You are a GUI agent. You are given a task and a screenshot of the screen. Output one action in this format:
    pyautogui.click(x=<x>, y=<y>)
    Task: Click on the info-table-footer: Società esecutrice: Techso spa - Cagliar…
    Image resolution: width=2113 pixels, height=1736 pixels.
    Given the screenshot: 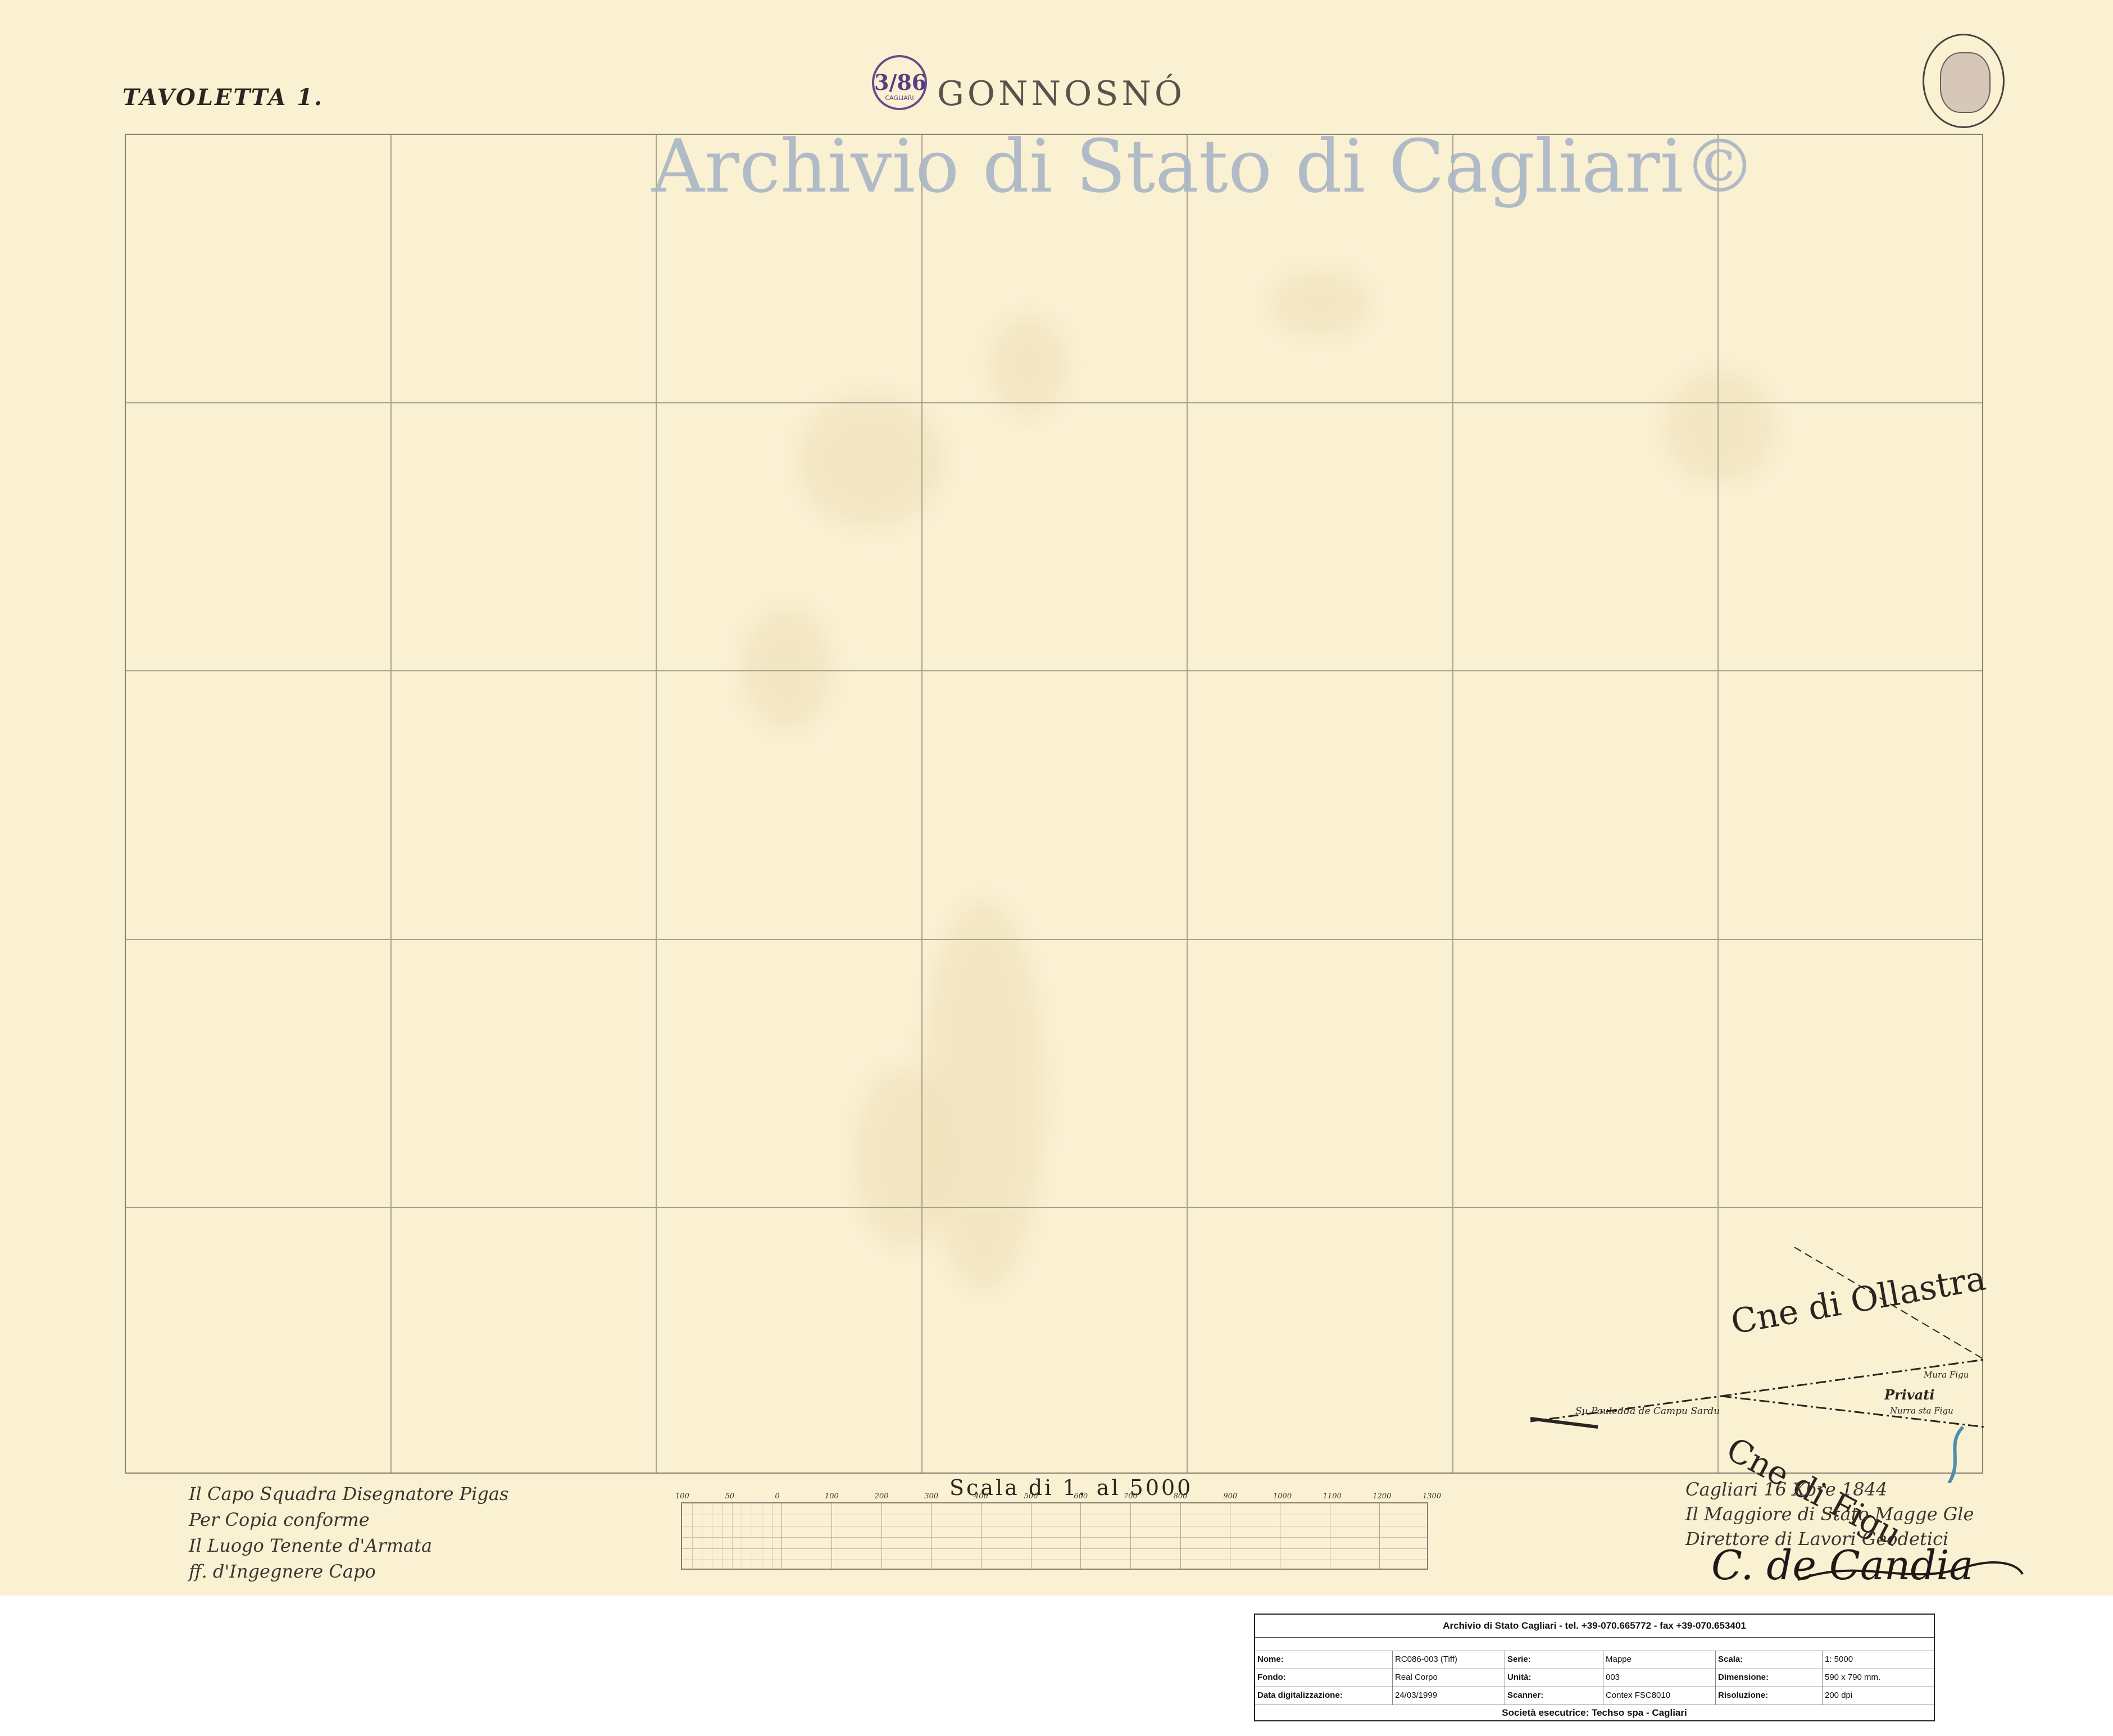 What is the action you would take?
    pyautogui.click(x=1595, y=1713)
    